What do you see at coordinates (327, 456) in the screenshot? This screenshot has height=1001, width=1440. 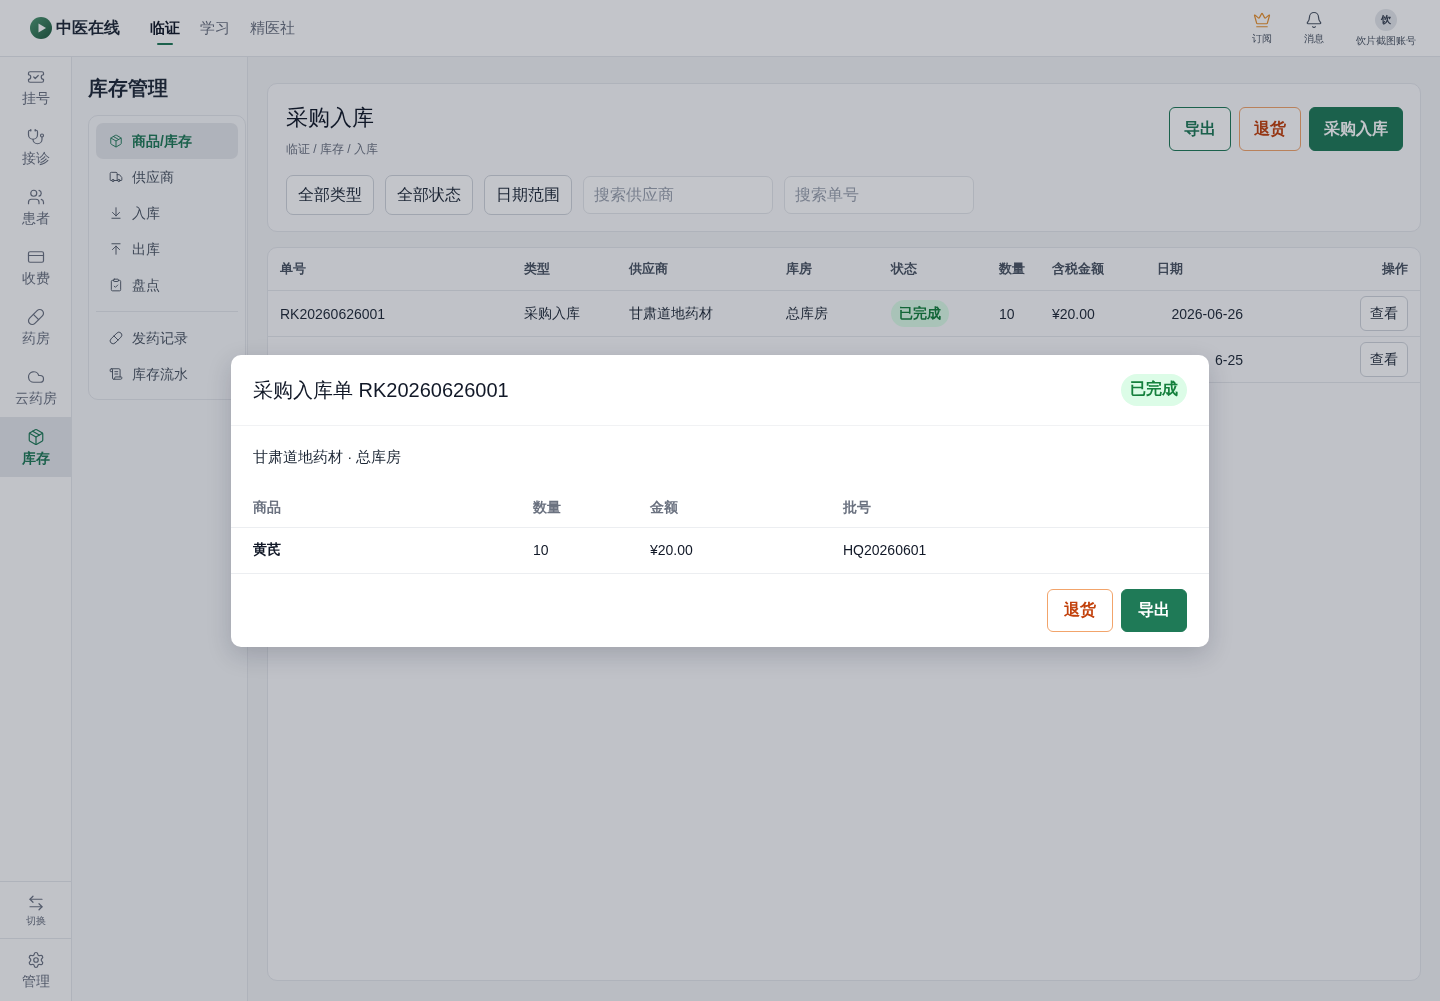 I see `dialog-subtitle: 甘肃道地药材 · 总库房` at bounding box center [327, 456].